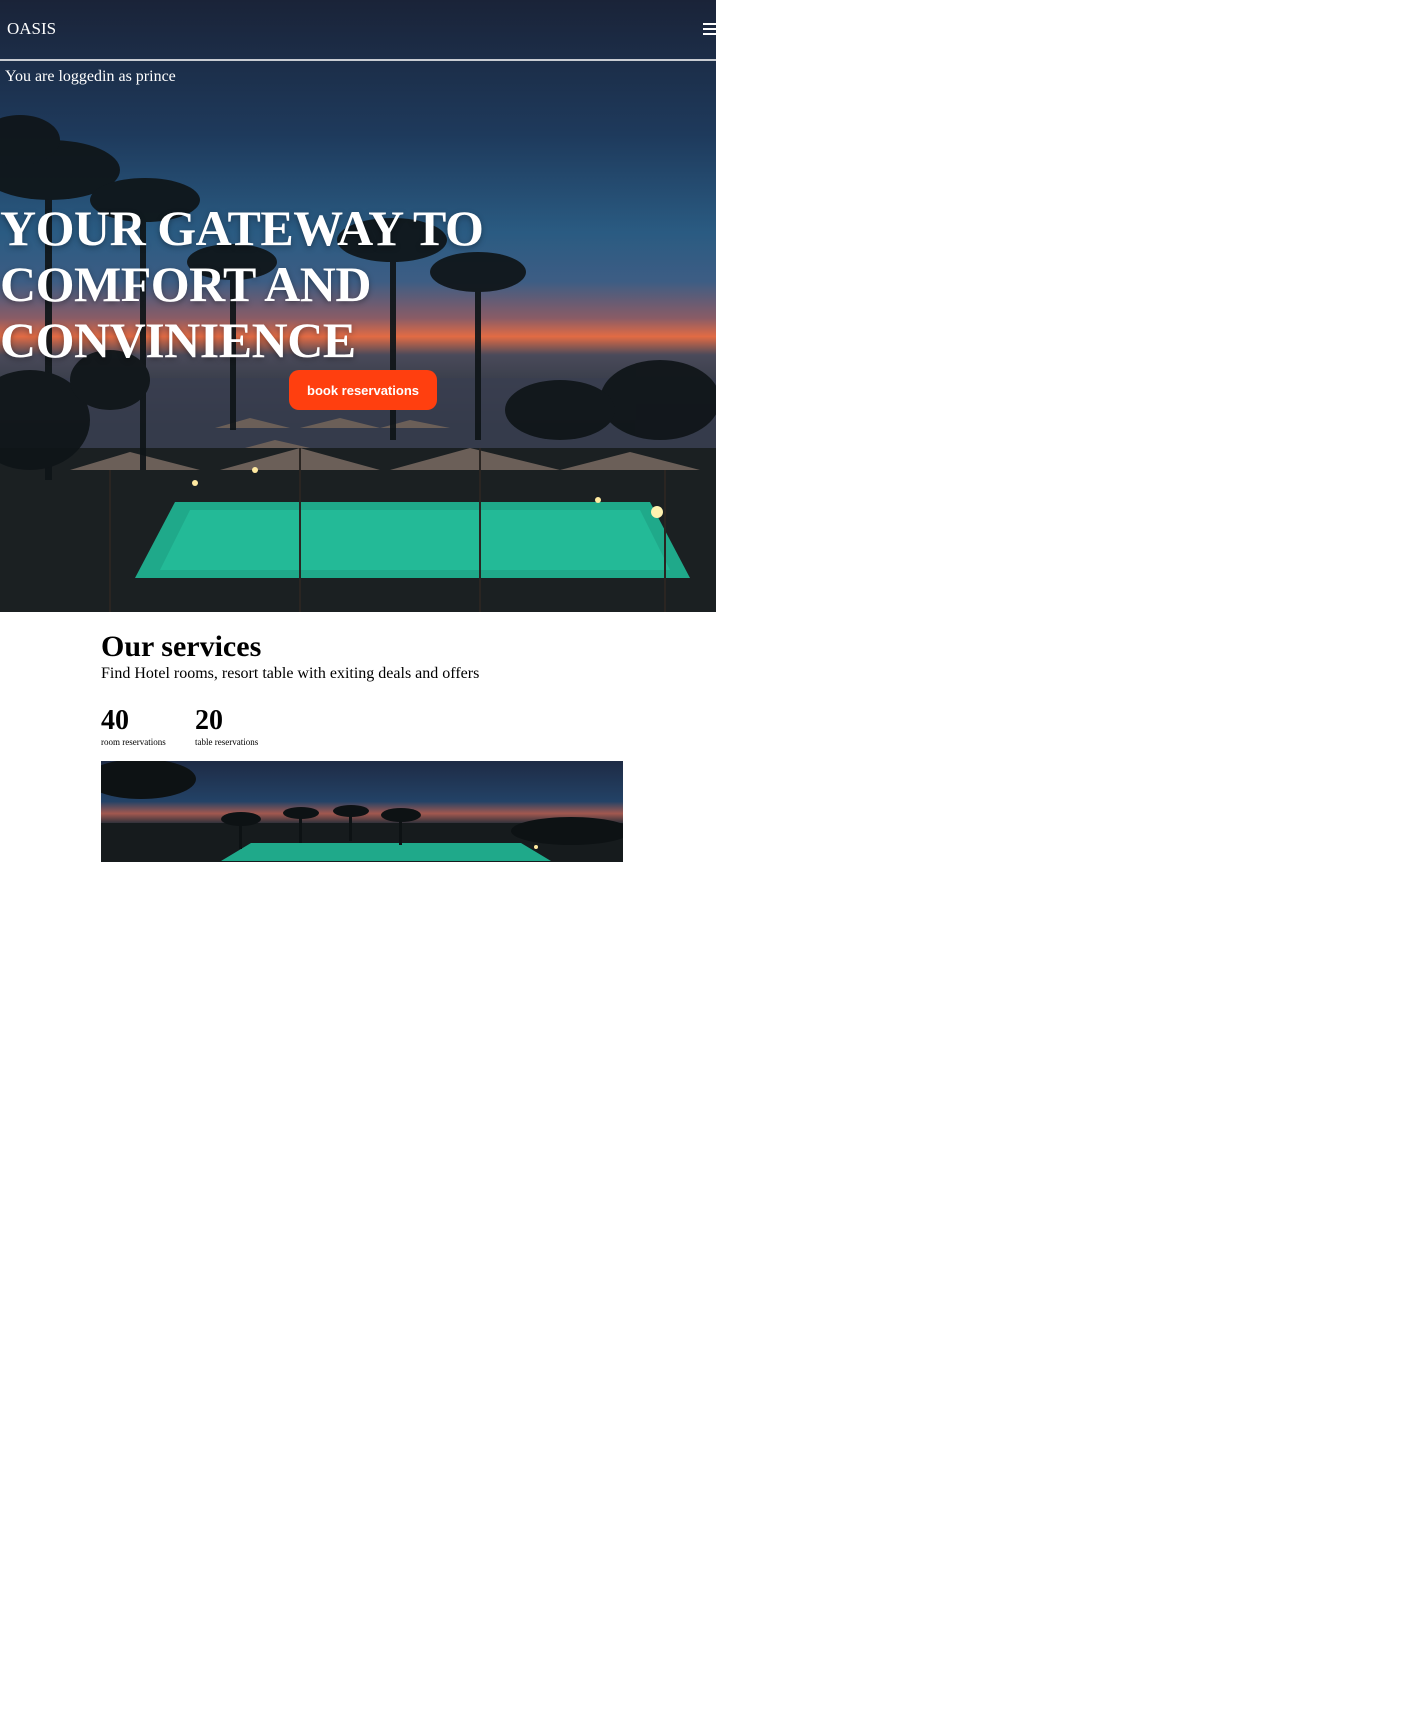 The height and width of the screenshot is (1716, 1424). What do you see at coordinates (209, 720) in the screenshot?
I see `stat-value: 20` at bounding box center [209, 720].